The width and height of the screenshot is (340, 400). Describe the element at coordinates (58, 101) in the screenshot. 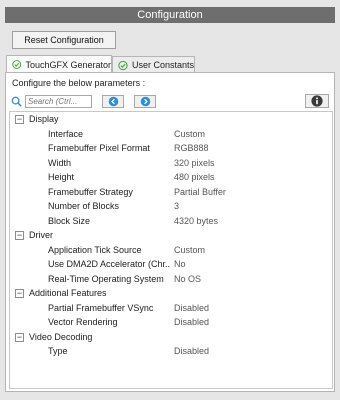

I see `search-input` at that location.